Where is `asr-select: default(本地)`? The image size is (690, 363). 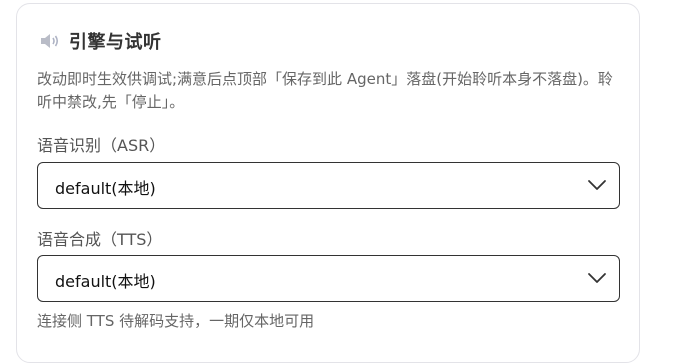
asr-select: default(本地) is located at coordinates (328, 185).